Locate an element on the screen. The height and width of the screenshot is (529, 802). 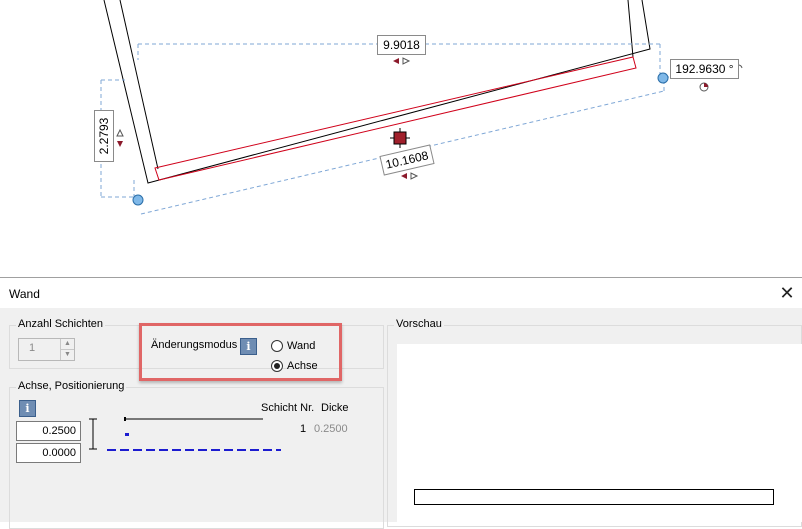
move-handle is located at coordinates (400, 138).